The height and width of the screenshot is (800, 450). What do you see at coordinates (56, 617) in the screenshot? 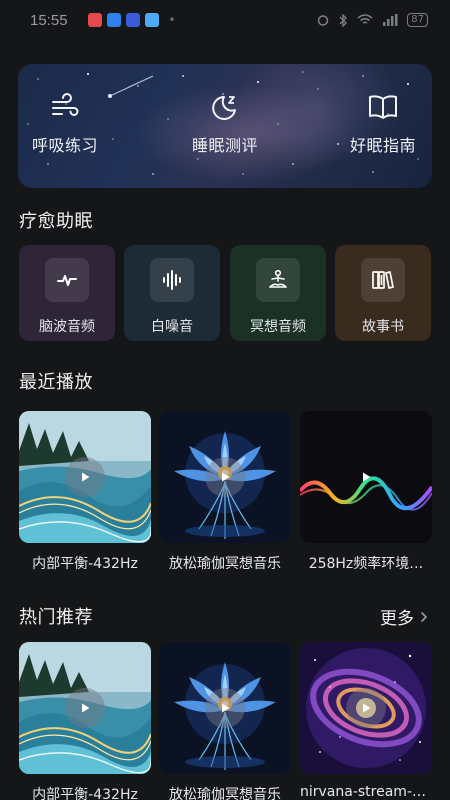
I see `hot-section-title: 热门推荐` at bounding box center [56, 617].